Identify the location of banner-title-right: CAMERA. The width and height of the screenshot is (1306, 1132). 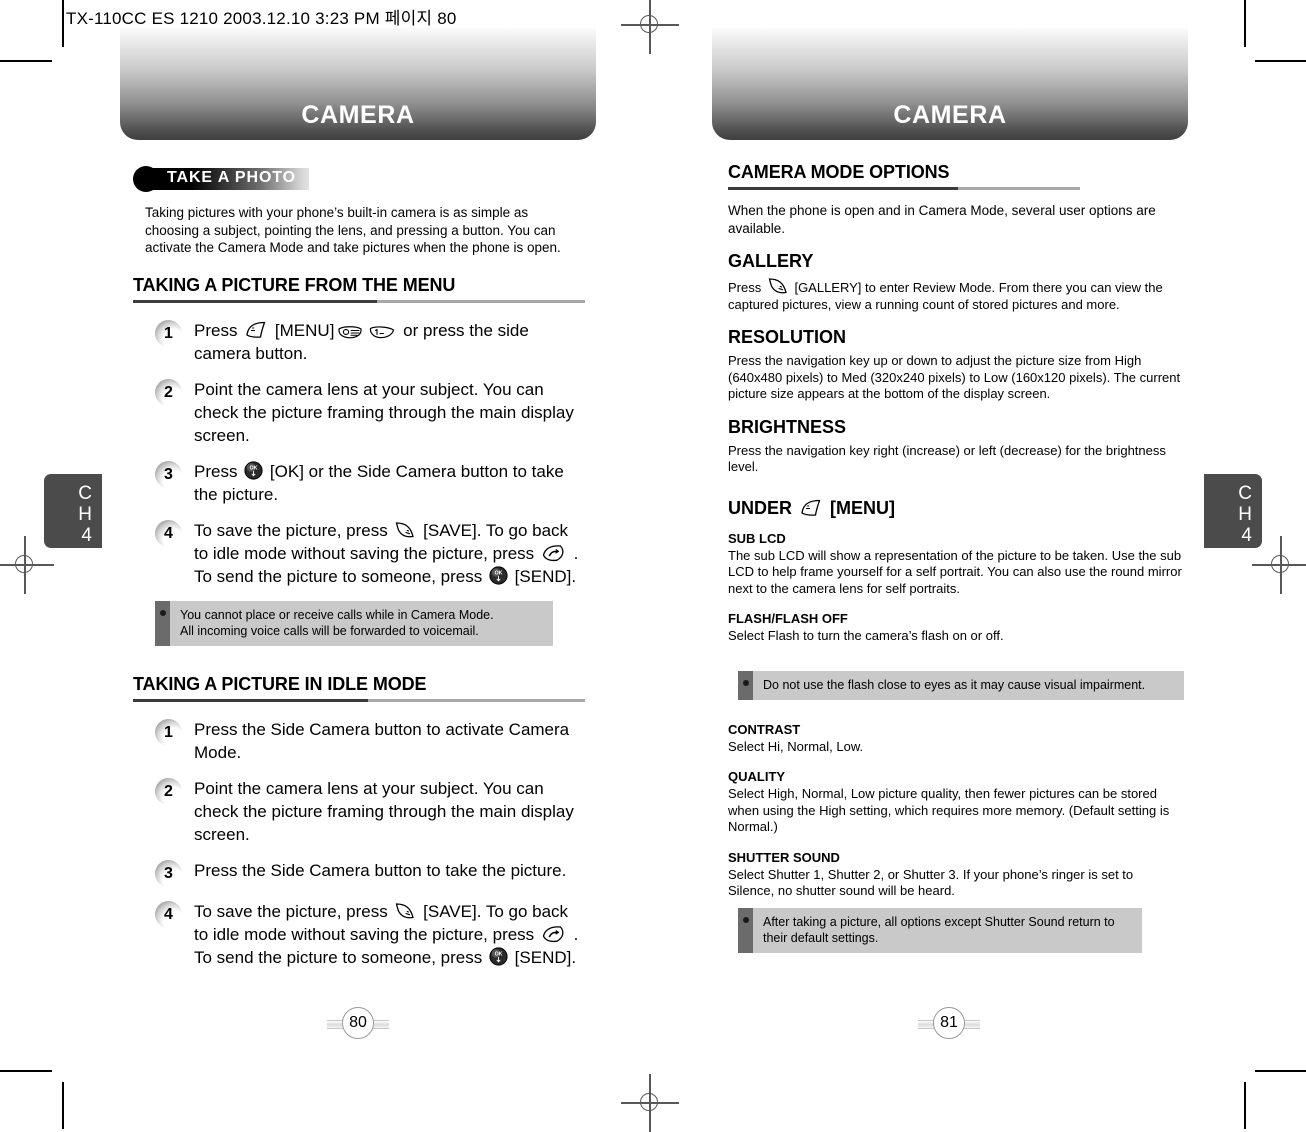
(950, 115).